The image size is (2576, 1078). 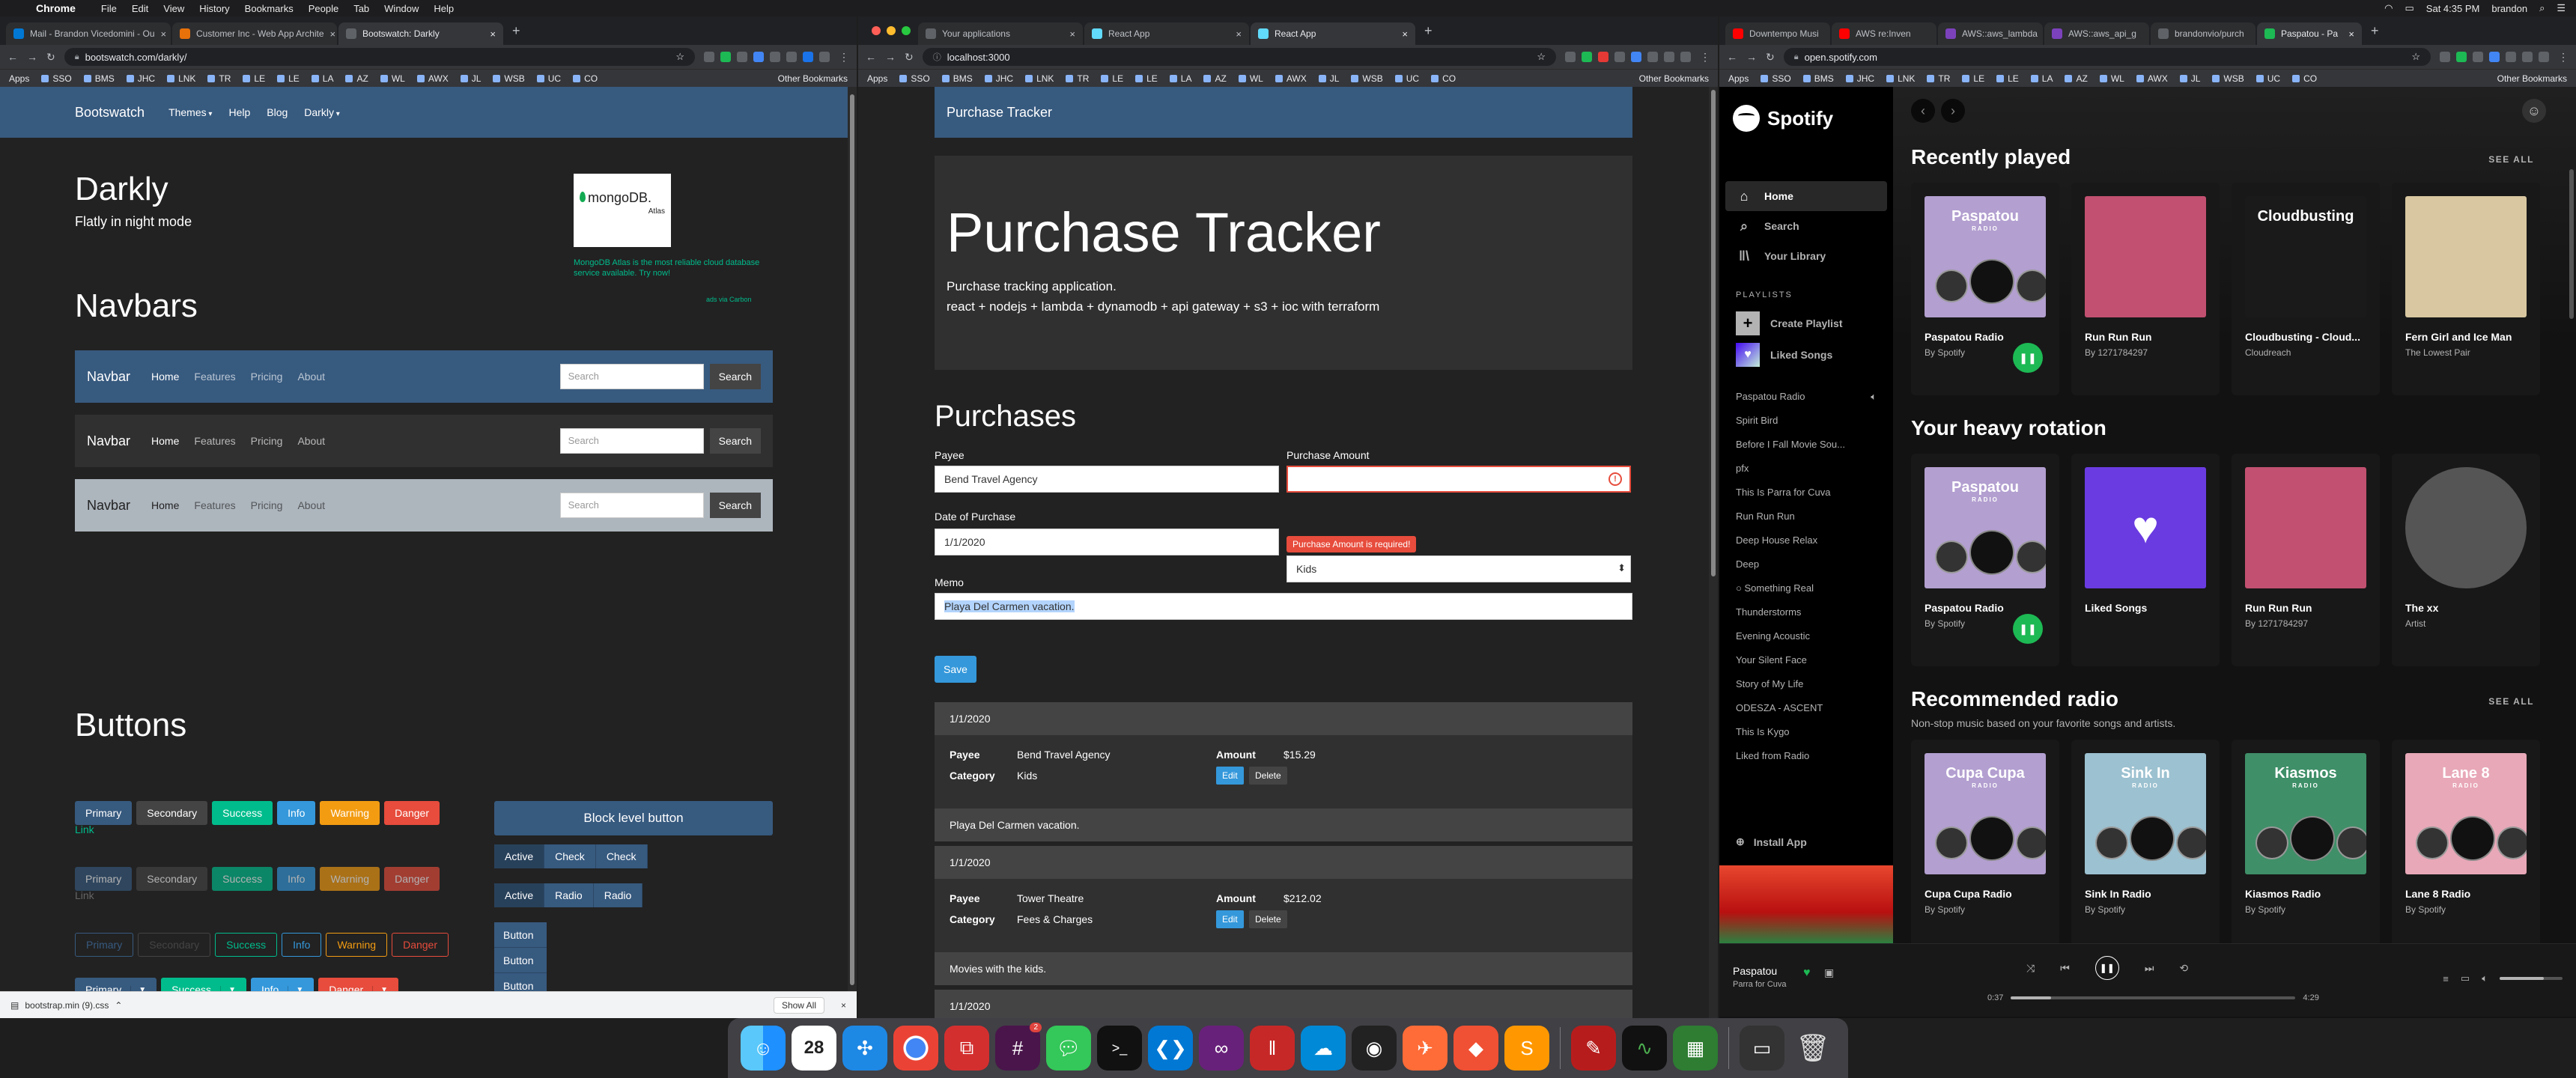 What do you see at coordinates (2096, 33) in the screenshot?
I see `tab-terraform: AWS::aws_api_g` at bounding box center [2096, 33].